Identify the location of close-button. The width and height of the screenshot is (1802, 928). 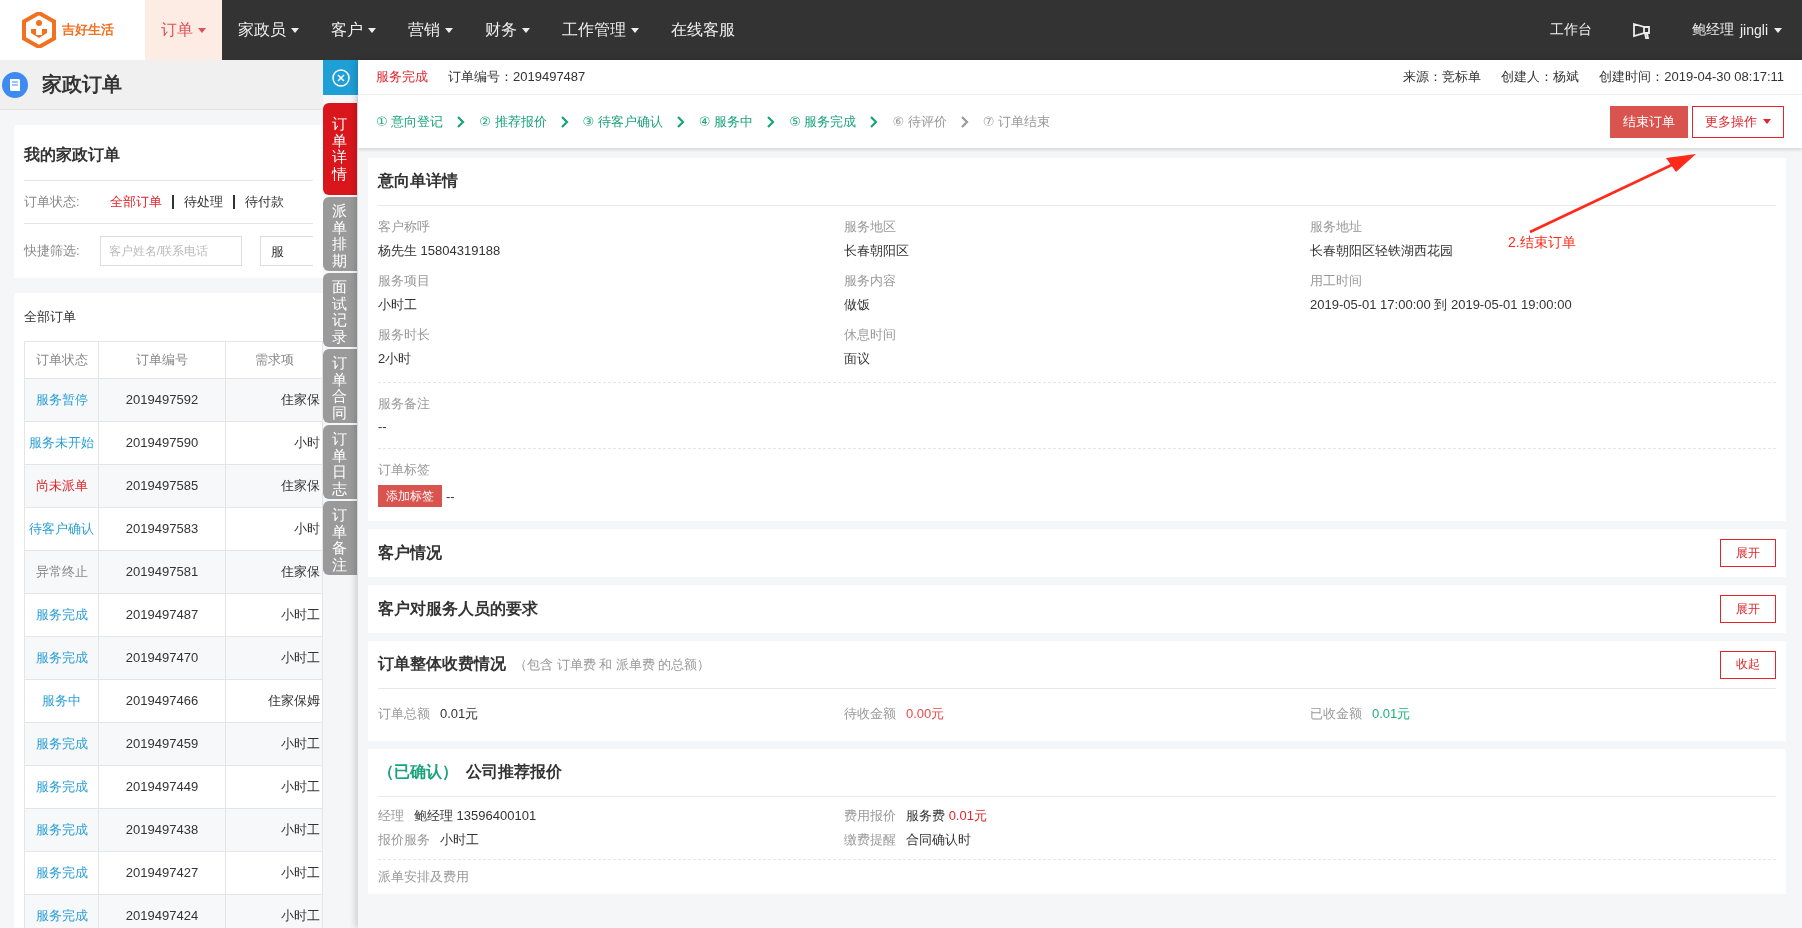
(340, 77).